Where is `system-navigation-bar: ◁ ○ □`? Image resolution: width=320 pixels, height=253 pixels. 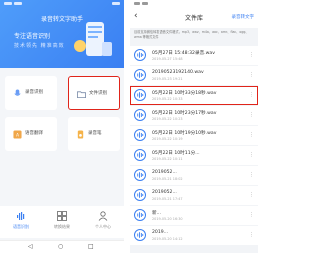 system-navigation-bar: ◁ ○ □ is located at coordinates (62, 246).